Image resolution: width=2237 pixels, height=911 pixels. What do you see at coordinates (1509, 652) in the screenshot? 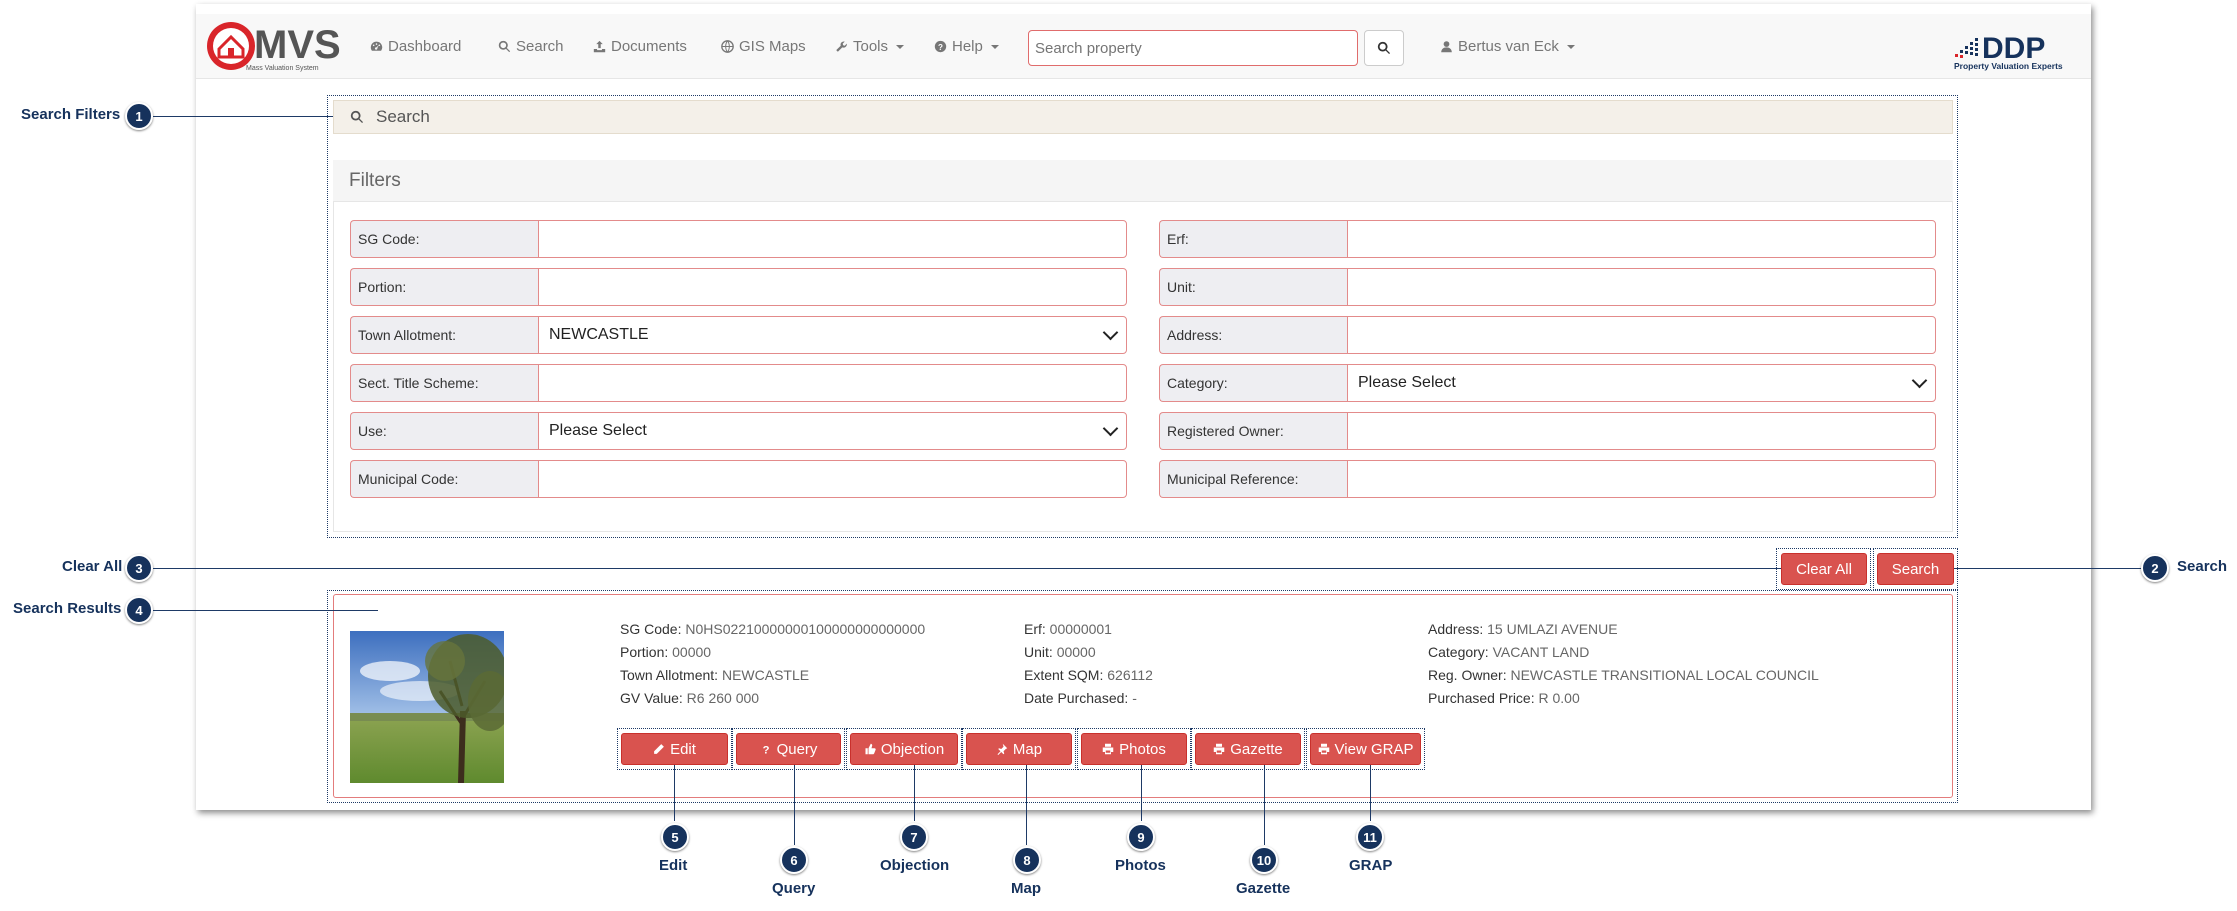
I see `result-category: Category: VACANT LAND` at bounding box center [1509, 652].